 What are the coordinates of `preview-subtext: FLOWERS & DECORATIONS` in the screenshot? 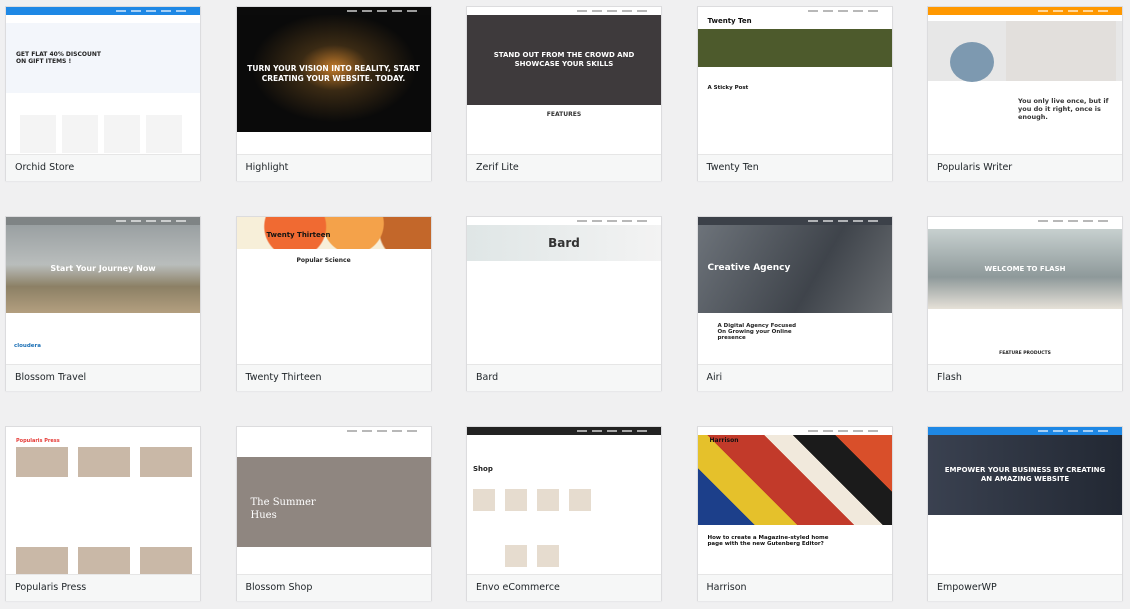 It's located at (564, 311).